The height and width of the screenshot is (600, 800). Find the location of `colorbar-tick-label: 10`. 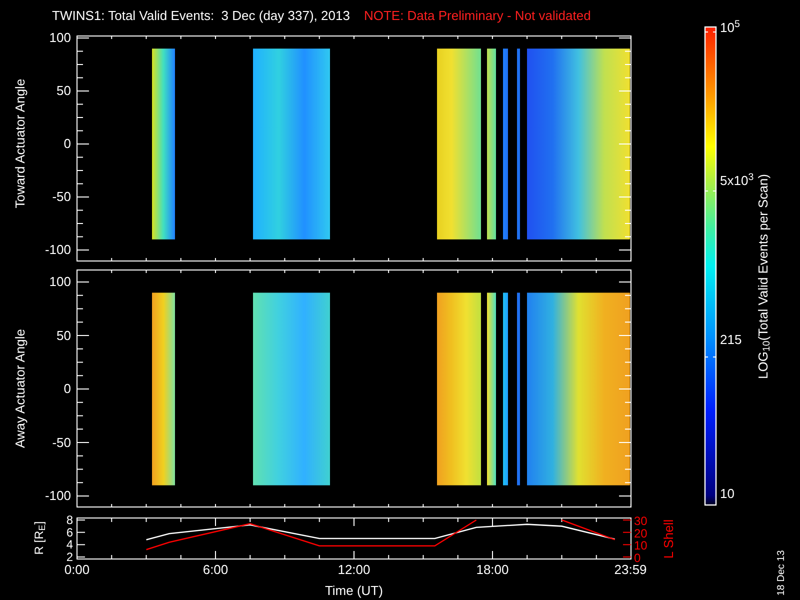

colorbar-tick-label: 10 is located at coordinates (727, 493).